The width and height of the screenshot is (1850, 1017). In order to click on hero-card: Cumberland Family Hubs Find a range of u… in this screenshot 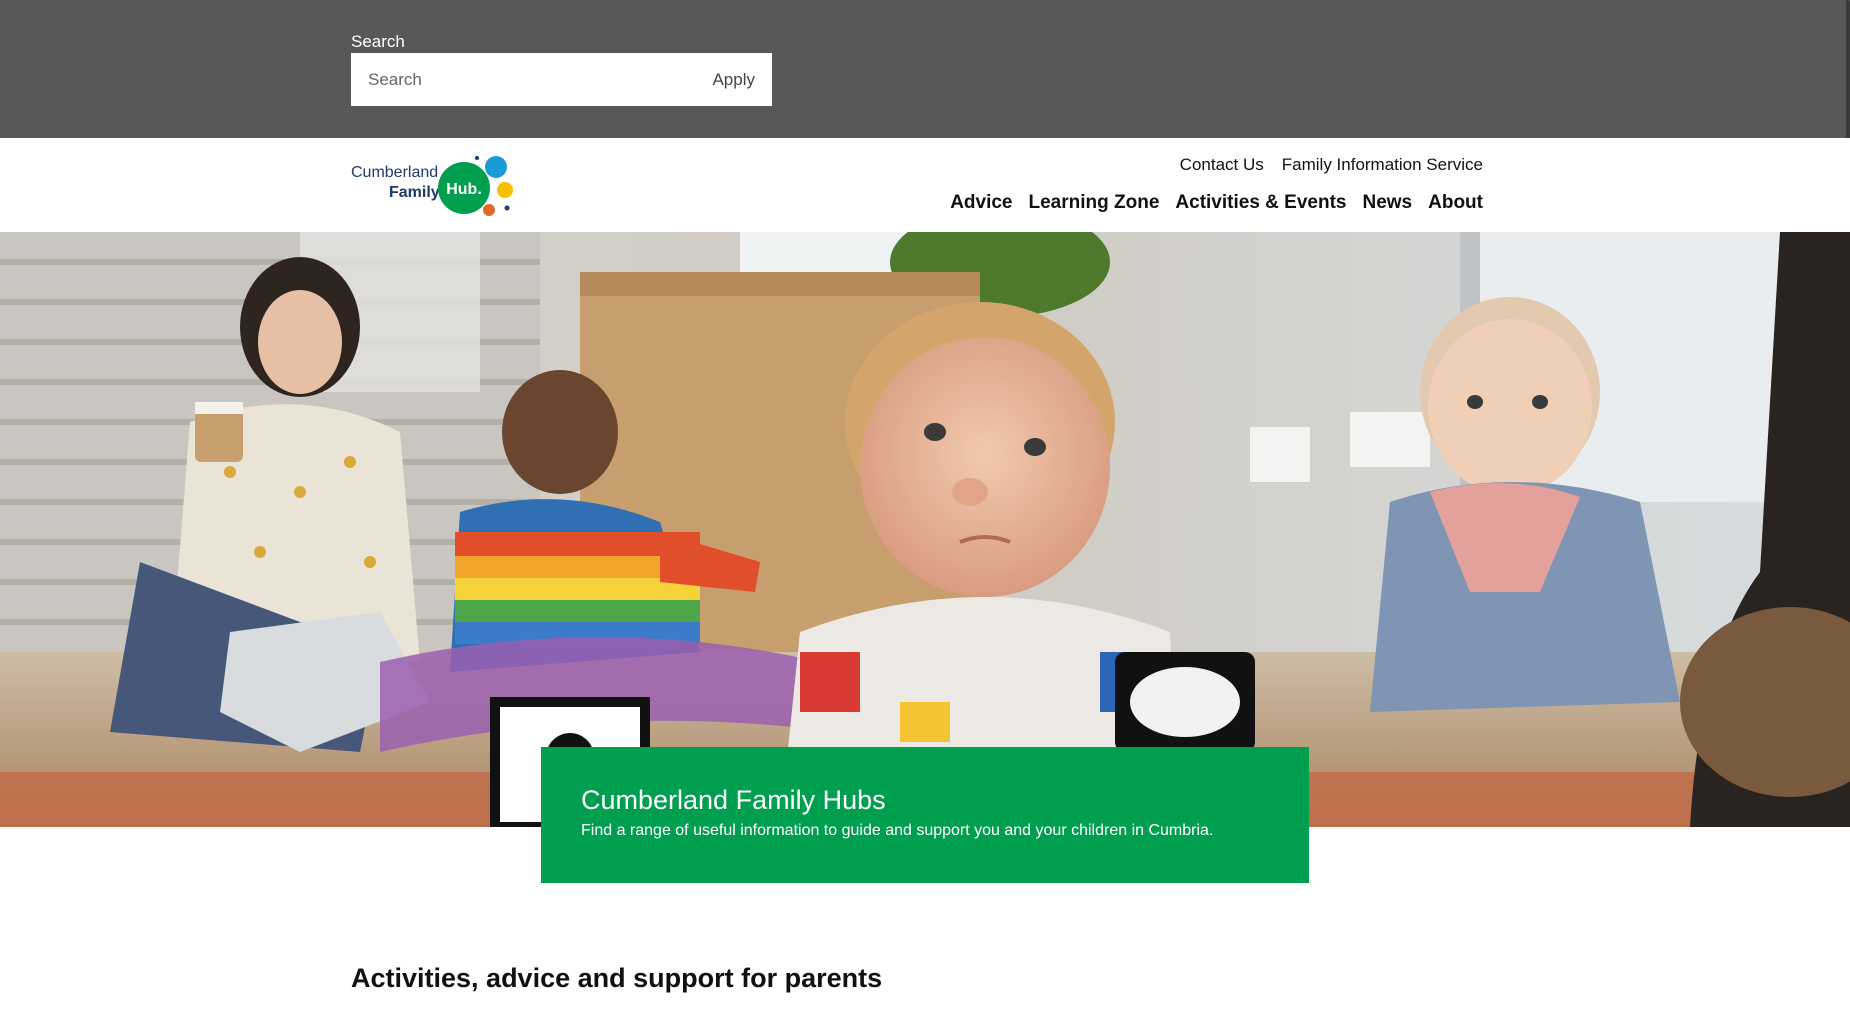, I will do `click(925, 815)`.